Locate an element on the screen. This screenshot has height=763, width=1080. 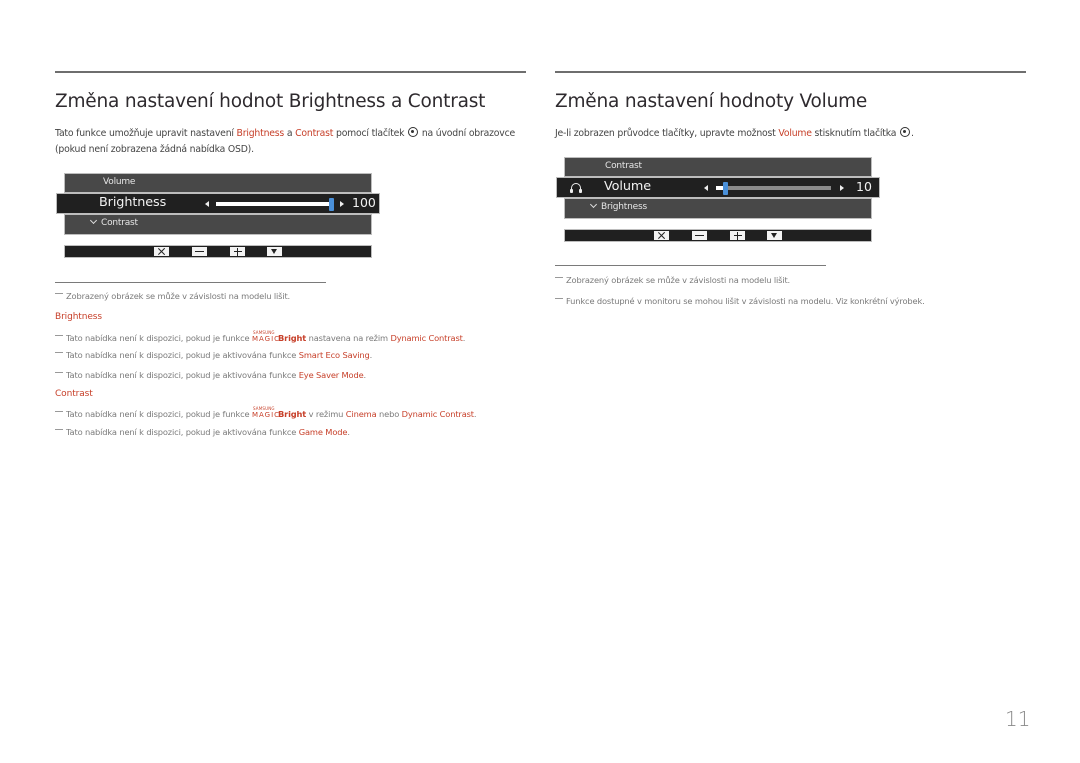
slider-fill is located at coordinates (275, 204).